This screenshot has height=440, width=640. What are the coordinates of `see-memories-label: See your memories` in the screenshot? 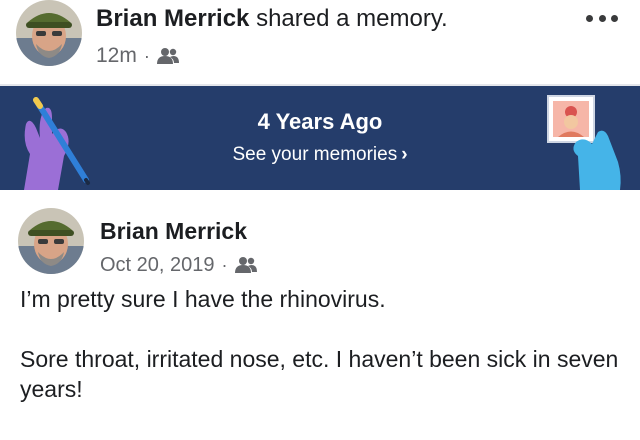 It's located at (315, 154).